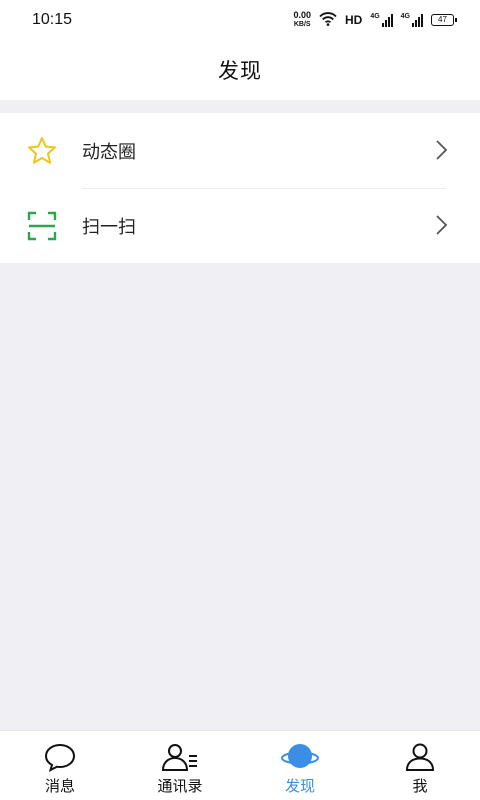 This screenshot has width=480, height=800. What do you see at coordinates (302, 15) in the screenshot?
I see `network-speed-value: 0.00` at bounding box center [302, 15].